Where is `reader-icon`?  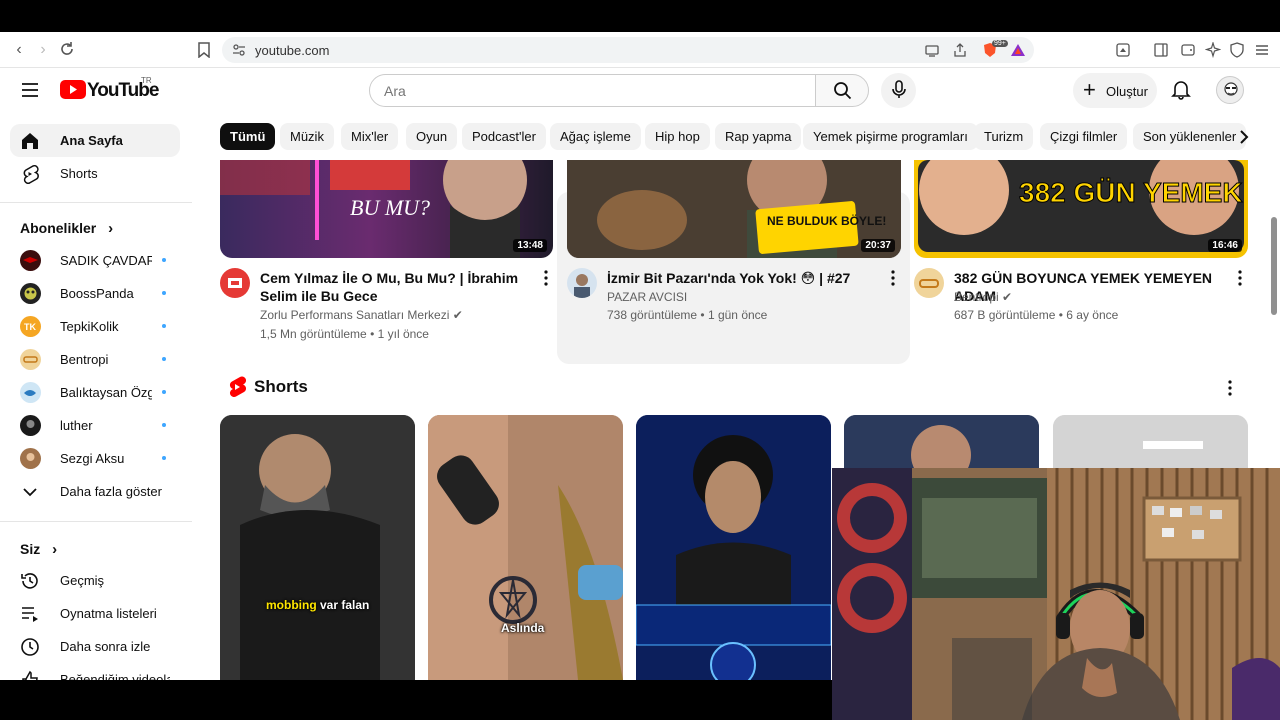
reader-icon is located at coordinates (1123, 50).